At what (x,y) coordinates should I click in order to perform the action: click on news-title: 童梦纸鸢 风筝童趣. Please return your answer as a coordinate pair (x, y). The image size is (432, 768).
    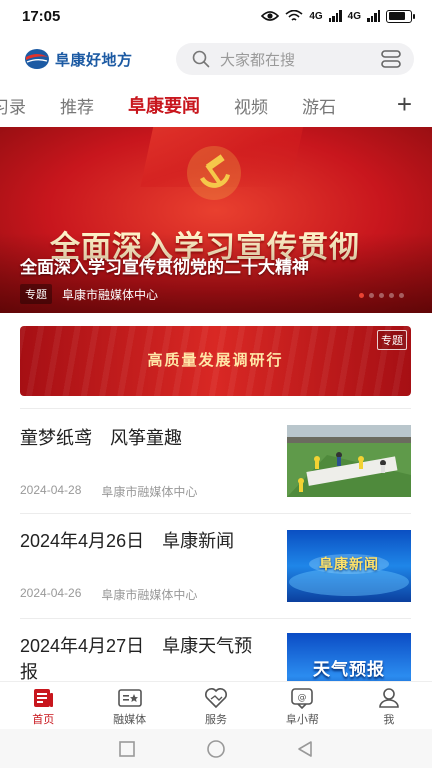
    Looking at the image, I should click on (101, 438).